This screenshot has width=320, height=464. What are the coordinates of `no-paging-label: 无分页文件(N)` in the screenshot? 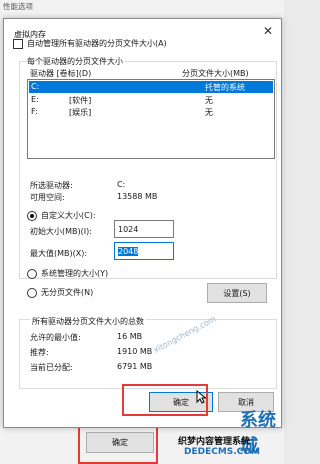 It's located at (67, 292).